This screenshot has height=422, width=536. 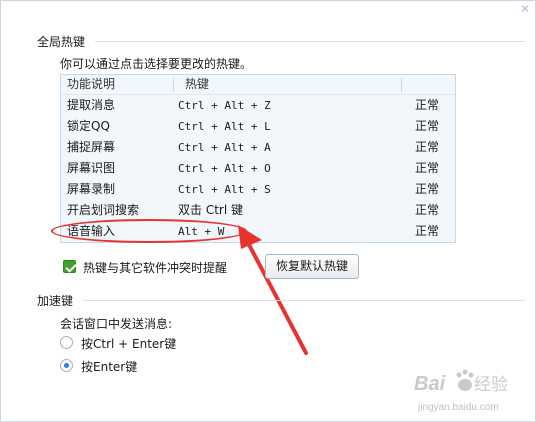 I want to click on close-icon: ✕, so click(x=525, y=9).